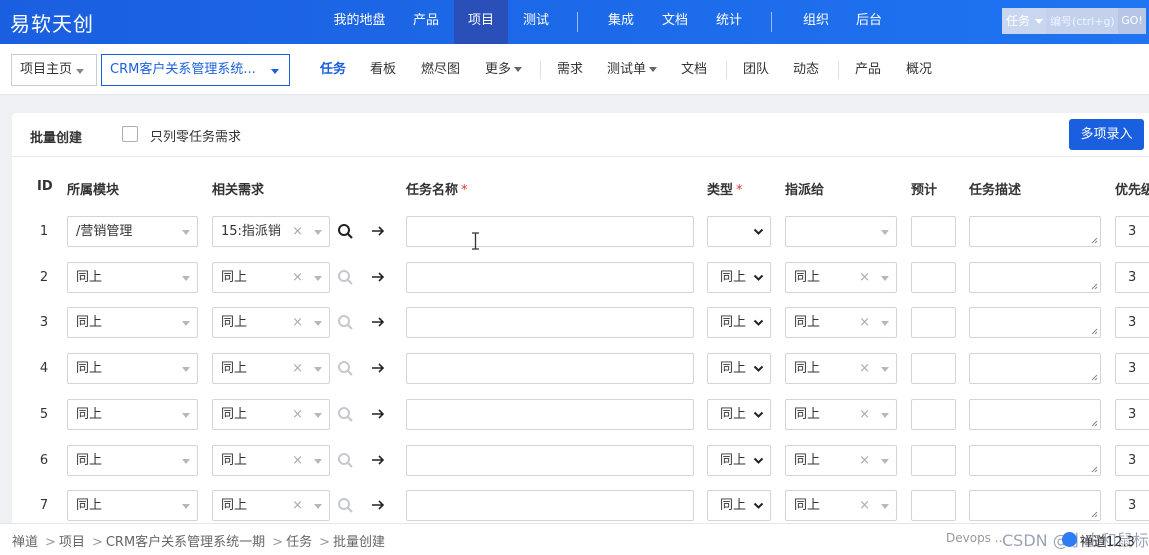 The width and height of the screenshot is (1149, 555). Describe the element at coordinates (869, 22) in the screenshot. I see `nav-admin: 后台` at that location.